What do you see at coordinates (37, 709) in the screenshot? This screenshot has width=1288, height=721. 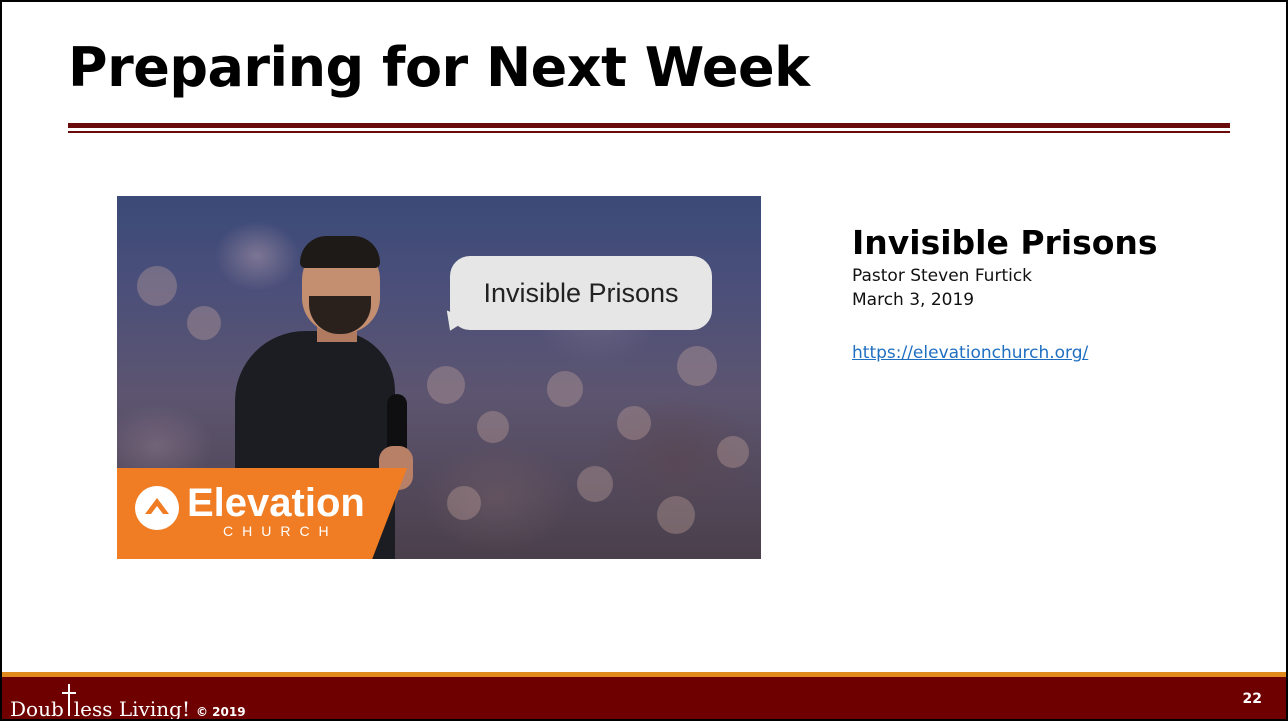 I see `footer-brand-start: Doub` at bounding box center [37, 709].